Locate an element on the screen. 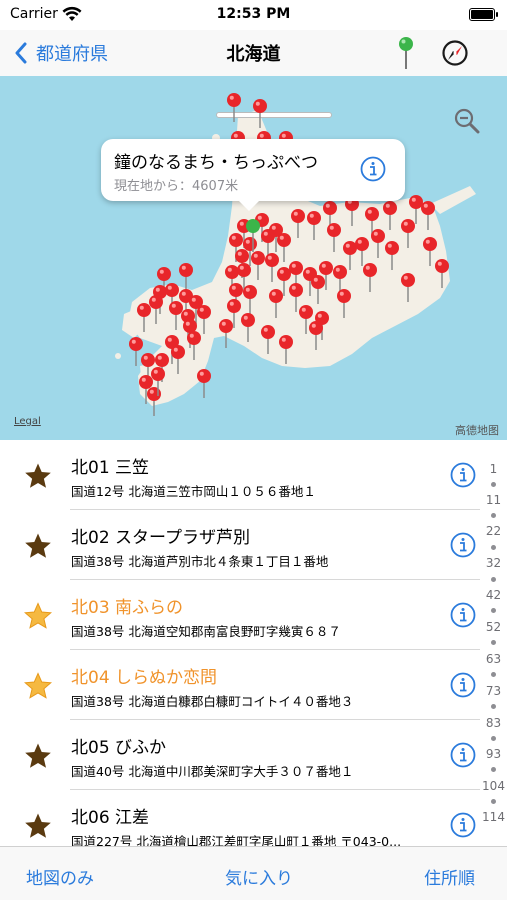 Image resolution: width=507 pixels, height=900 pixels. section-index: 1 11 22 32 42 52 63 73 83 93 104 114 is located at coordinates (493, 646).